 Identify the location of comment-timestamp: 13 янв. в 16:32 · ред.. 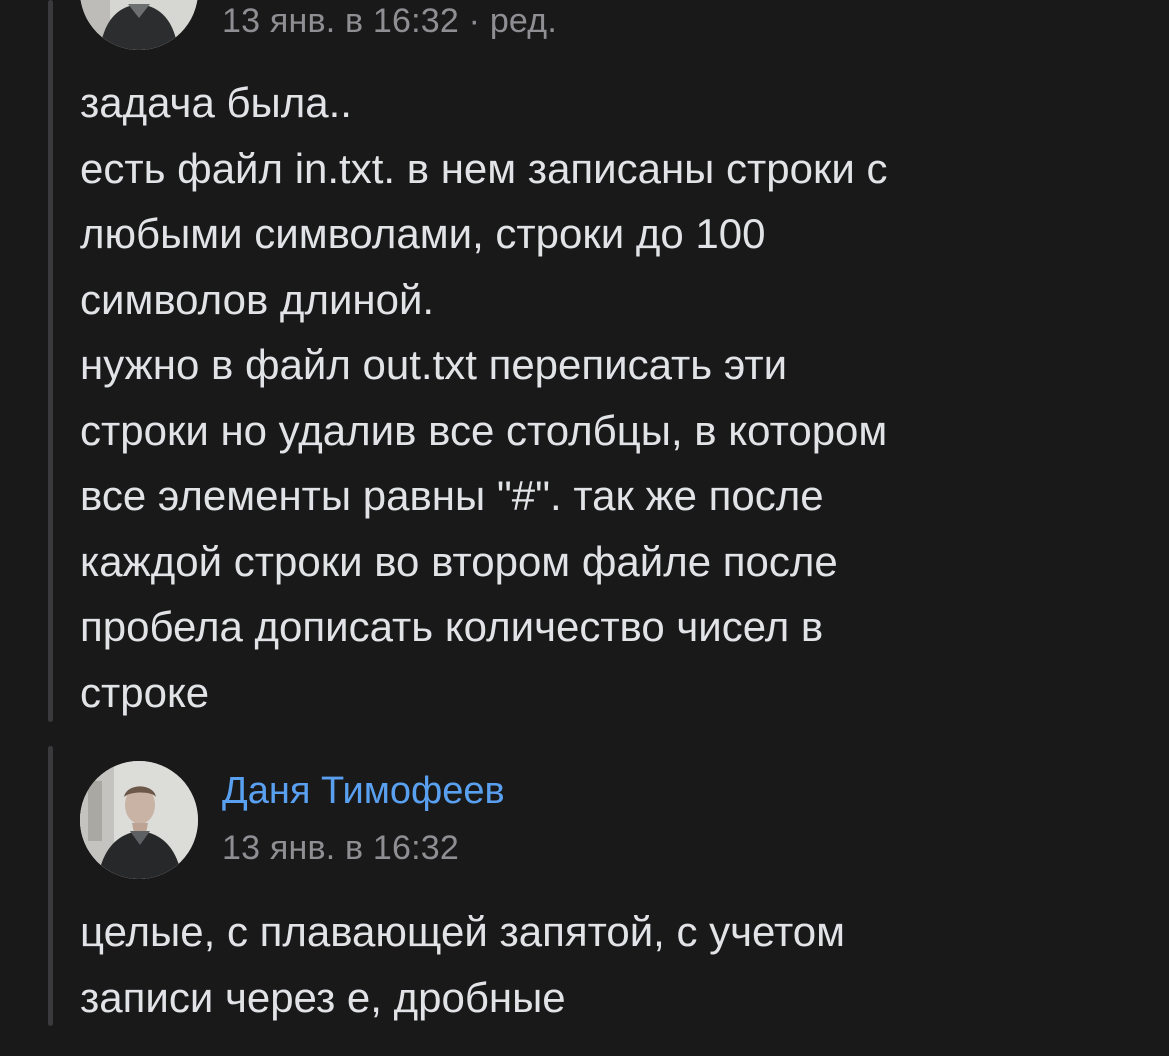
(389, 21).